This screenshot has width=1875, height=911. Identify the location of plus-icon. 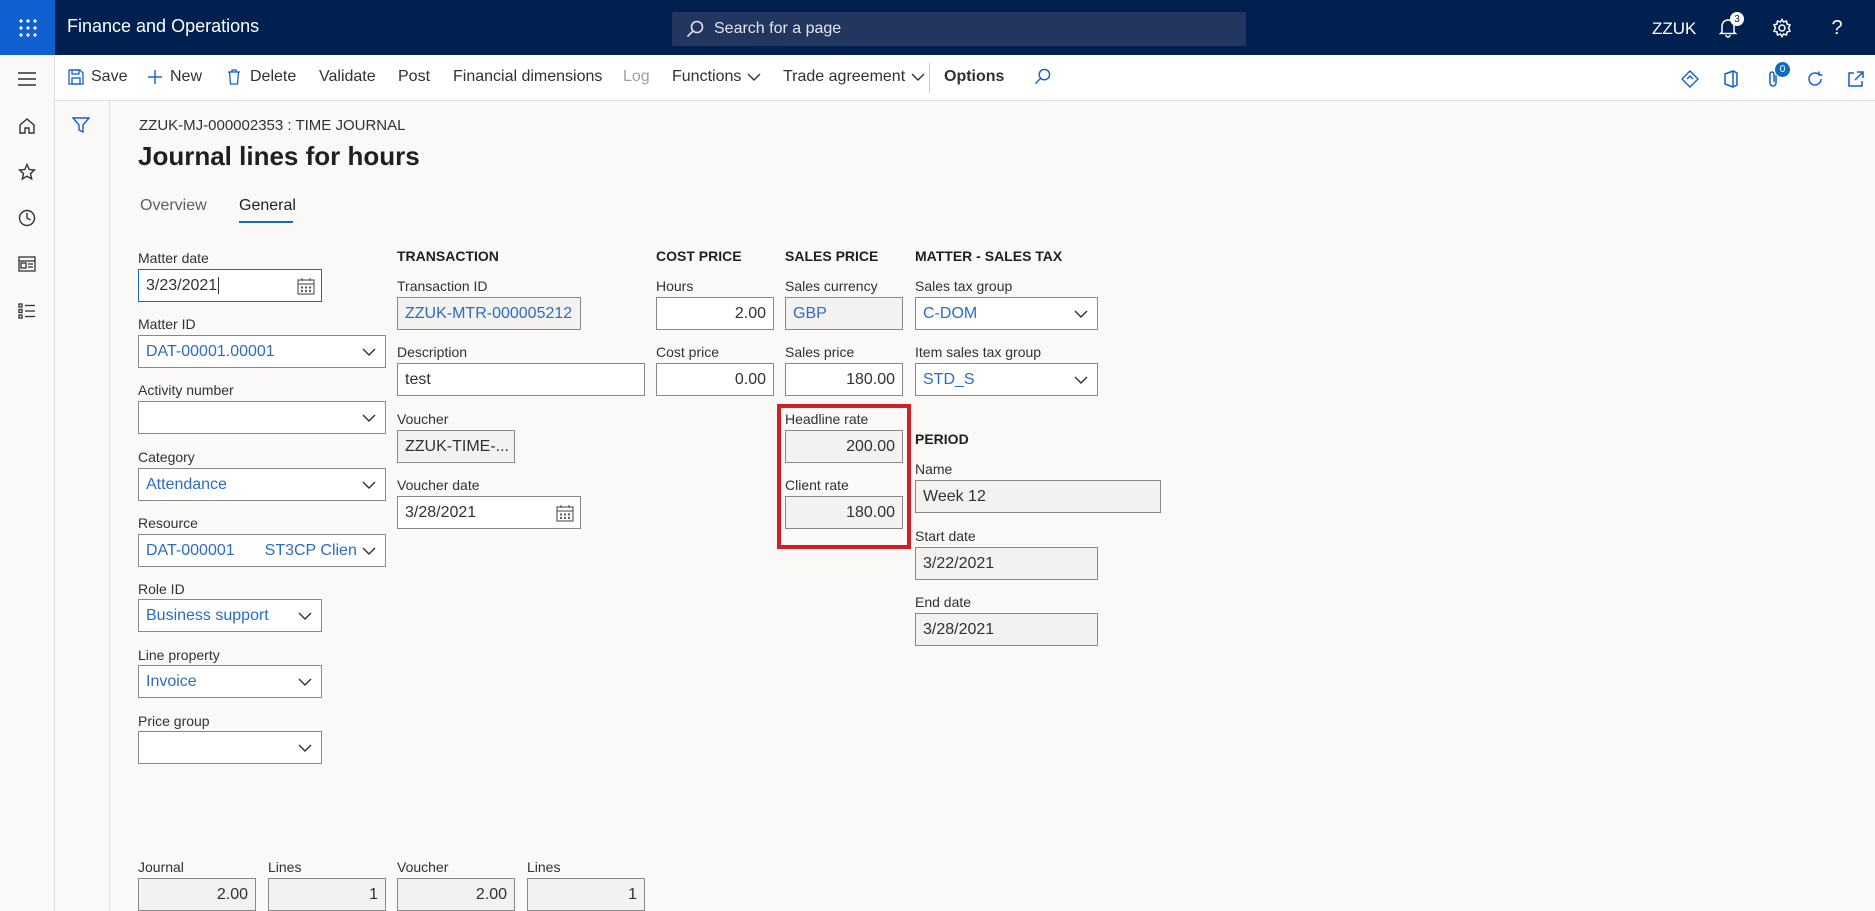
(155, 77).